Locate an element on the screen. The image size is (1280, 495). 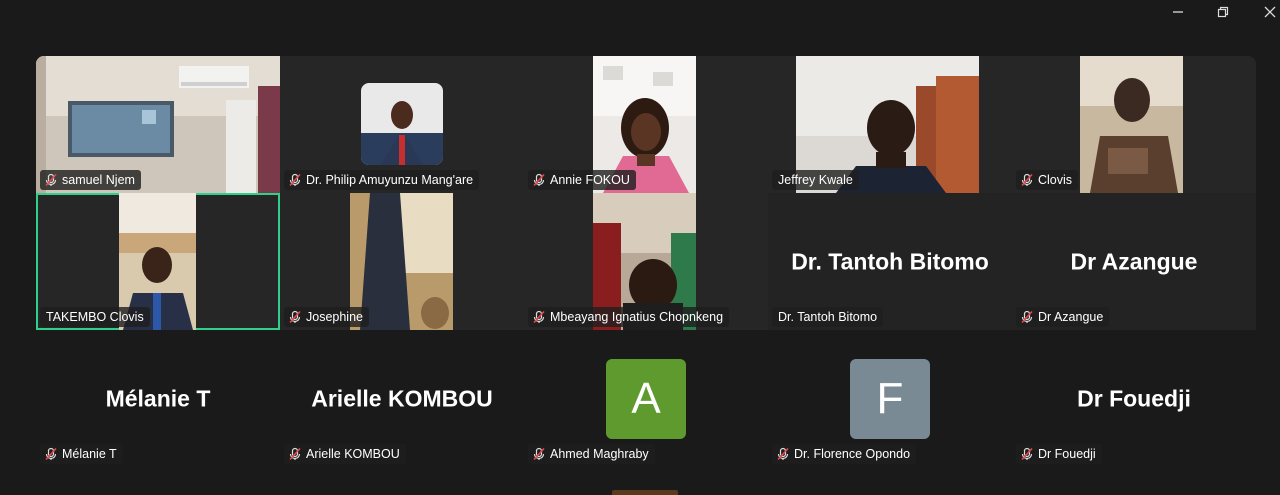
participant-tile: Mélanie T Mélanie T is located at coordinates (158, 398).